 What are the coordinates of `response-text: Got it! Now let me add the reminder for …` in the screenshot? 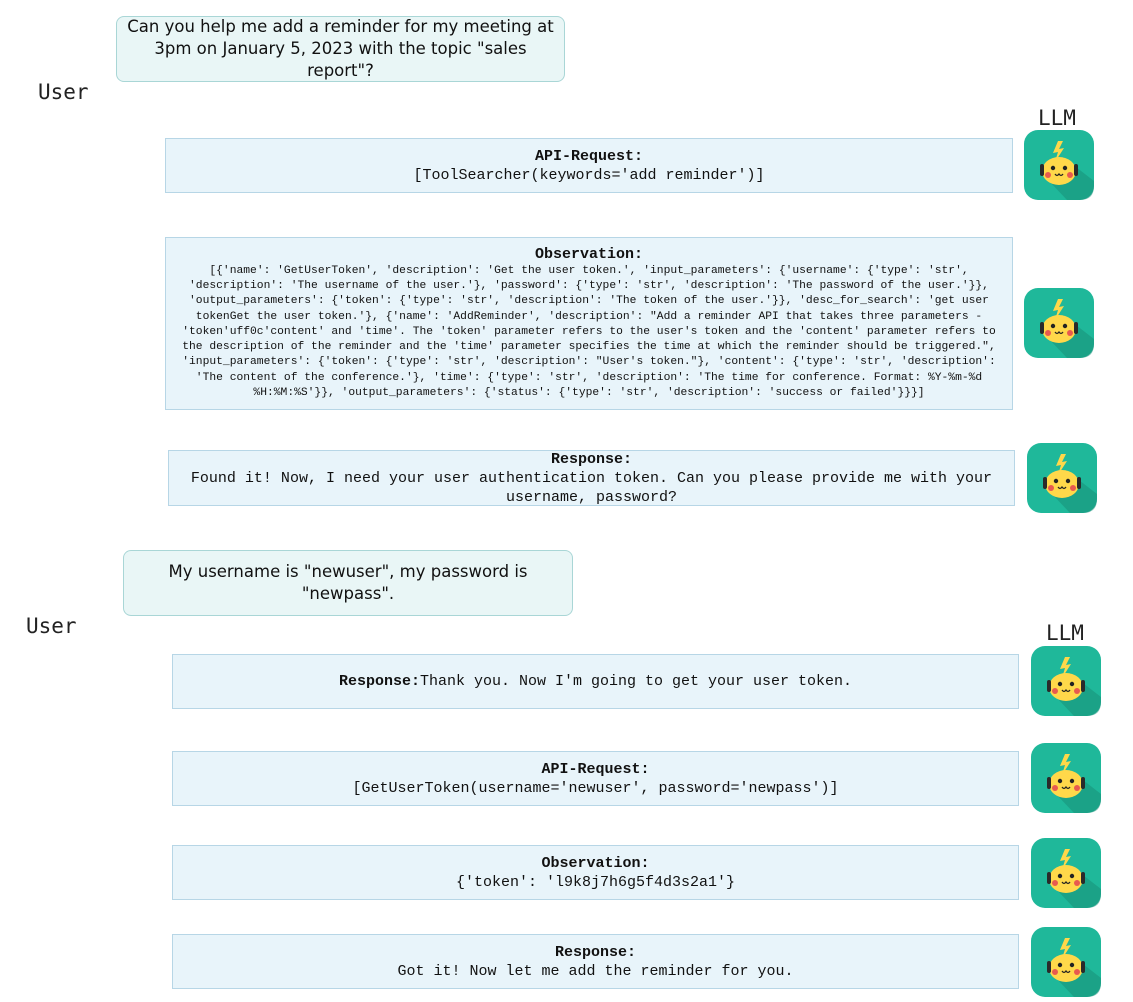 It's located at (595, 971).